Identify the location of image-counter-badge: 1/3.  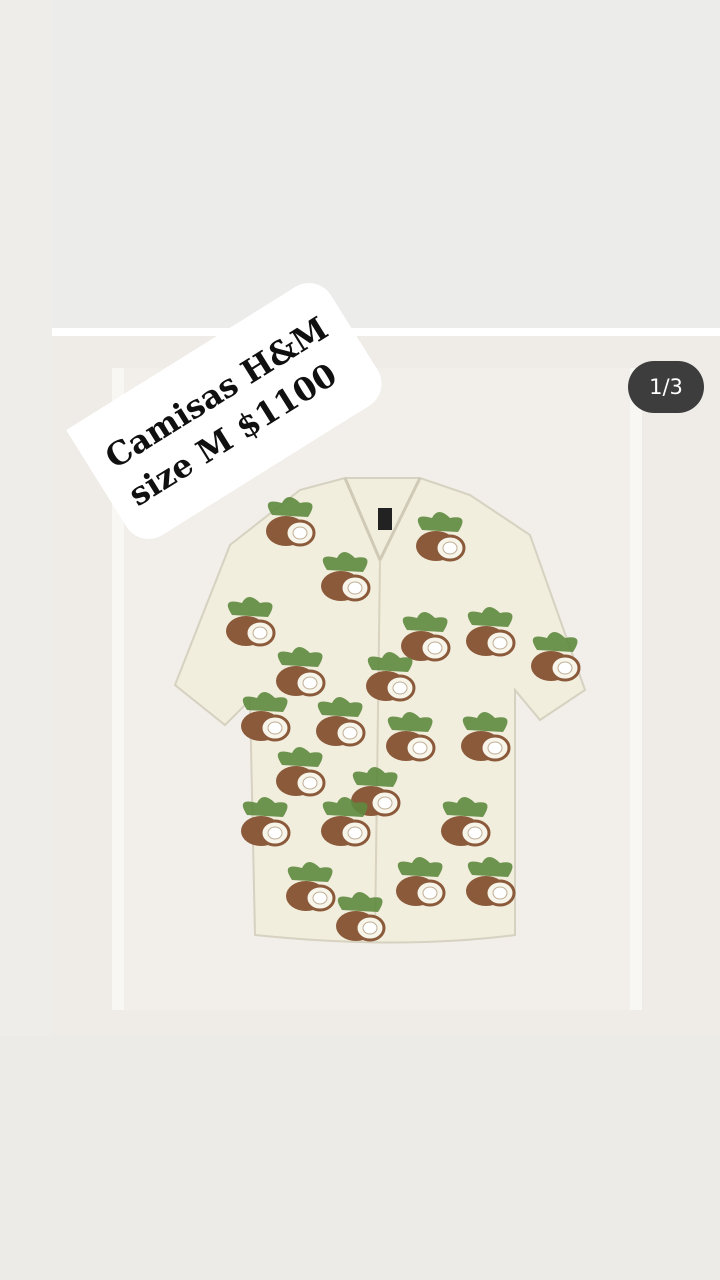
(666, 387).